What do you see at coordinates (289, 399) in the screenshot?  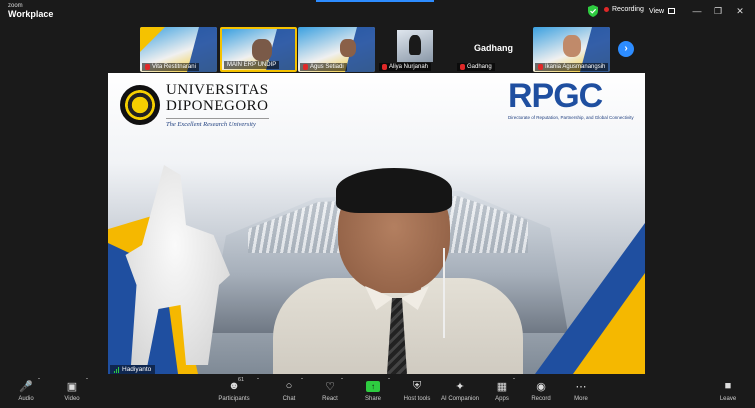 I see `chat-label: Chat` at bounding box center [289, 399].